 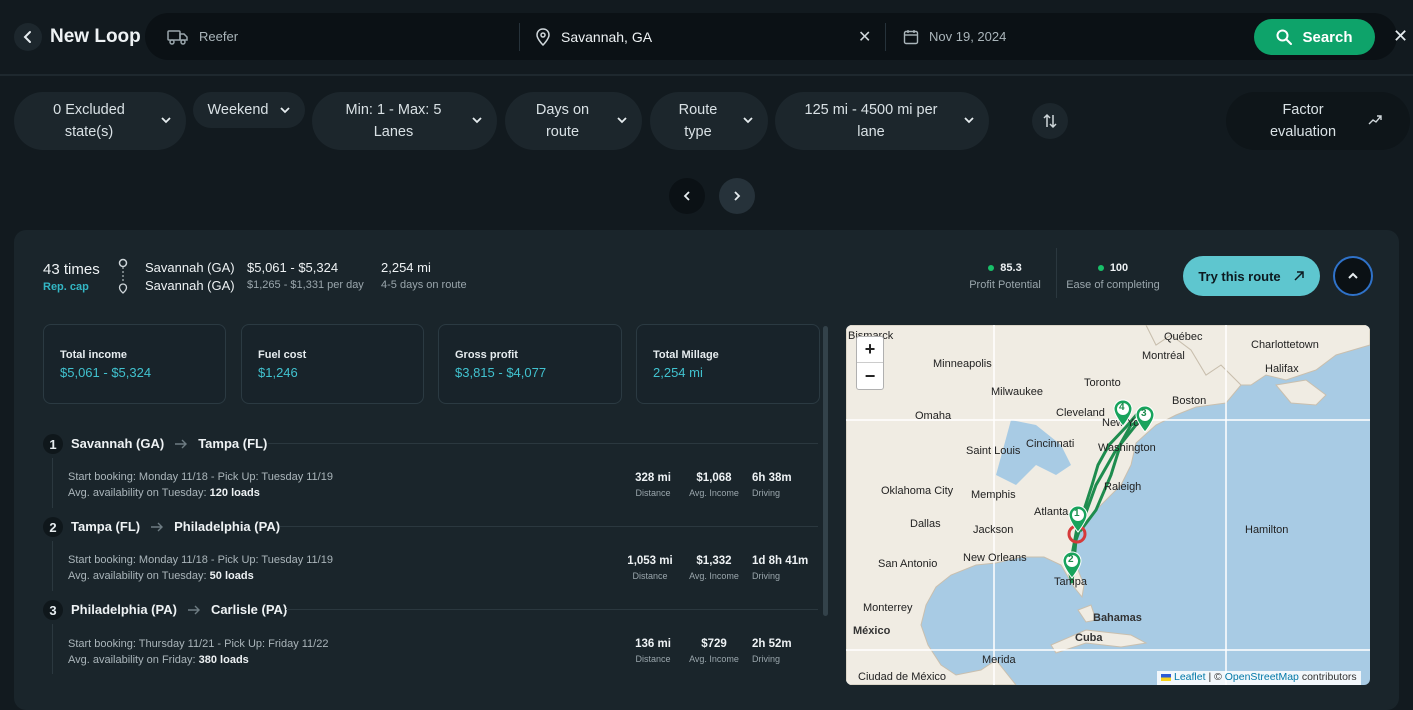 I want to click on back-button, so click(x=28, y=37).